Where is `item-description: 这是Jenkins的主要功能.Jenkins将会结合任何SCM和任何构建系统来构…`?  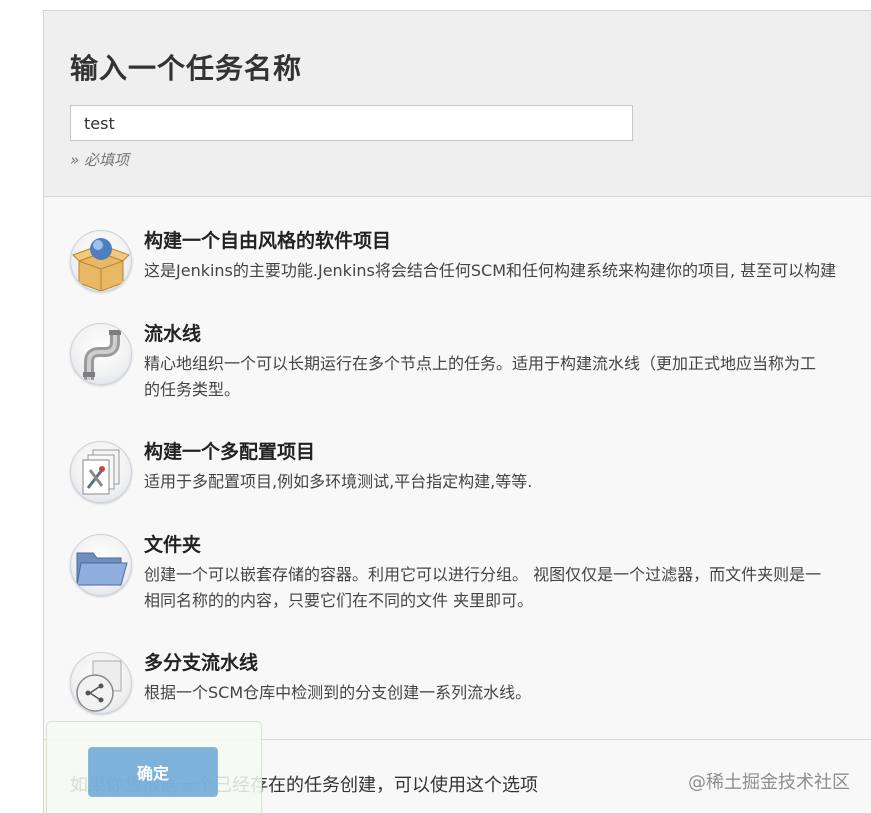 item-description: 这是Jenkins的主要功能.Jenkins将会结合任何SCM和任何构建系统来构… is located at coordinates (490, 270).